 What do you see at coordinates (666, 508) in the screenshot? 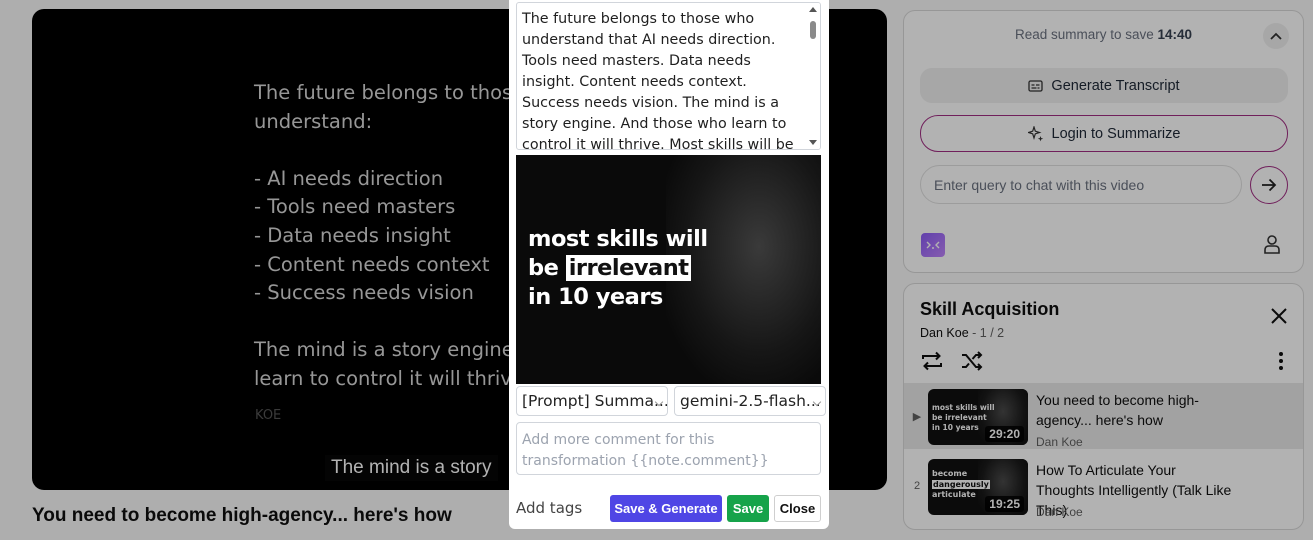
I see `save-and-generate-button: Save & Generate` at bounding box center [666, 508].